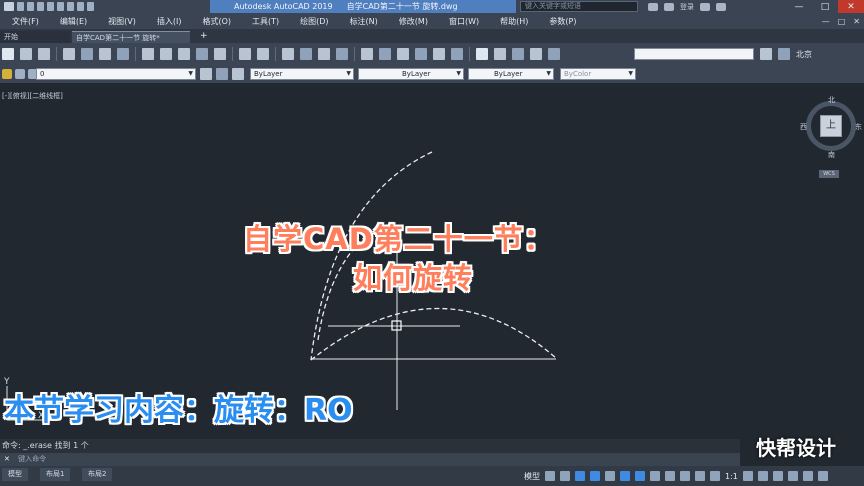  What do you see at coordinates (700, 476) in the screenshot?
I see `annotation-visibility-icon` at bounding box center [700, 476].